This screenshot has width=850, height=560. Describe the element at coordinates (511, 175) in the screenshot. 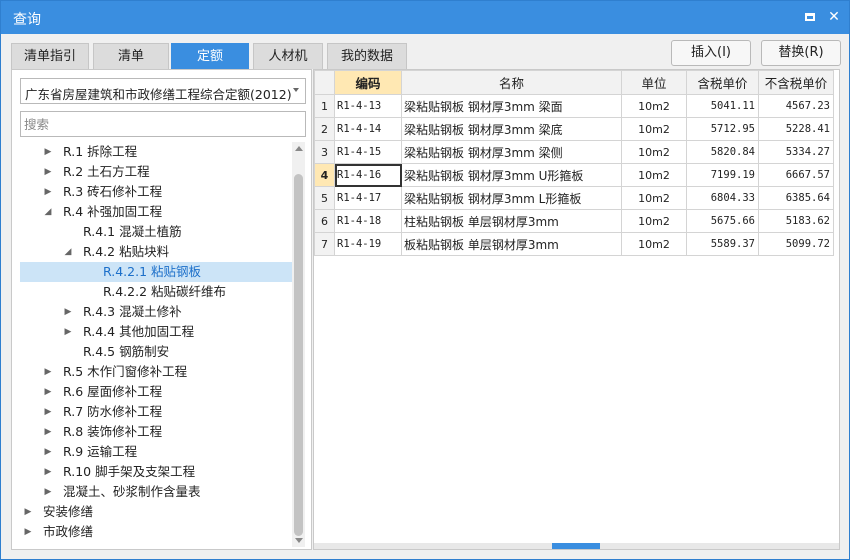

I see `cell-name: 梁粘贴钢板 钢材厚3mm U形箍板` at that location.